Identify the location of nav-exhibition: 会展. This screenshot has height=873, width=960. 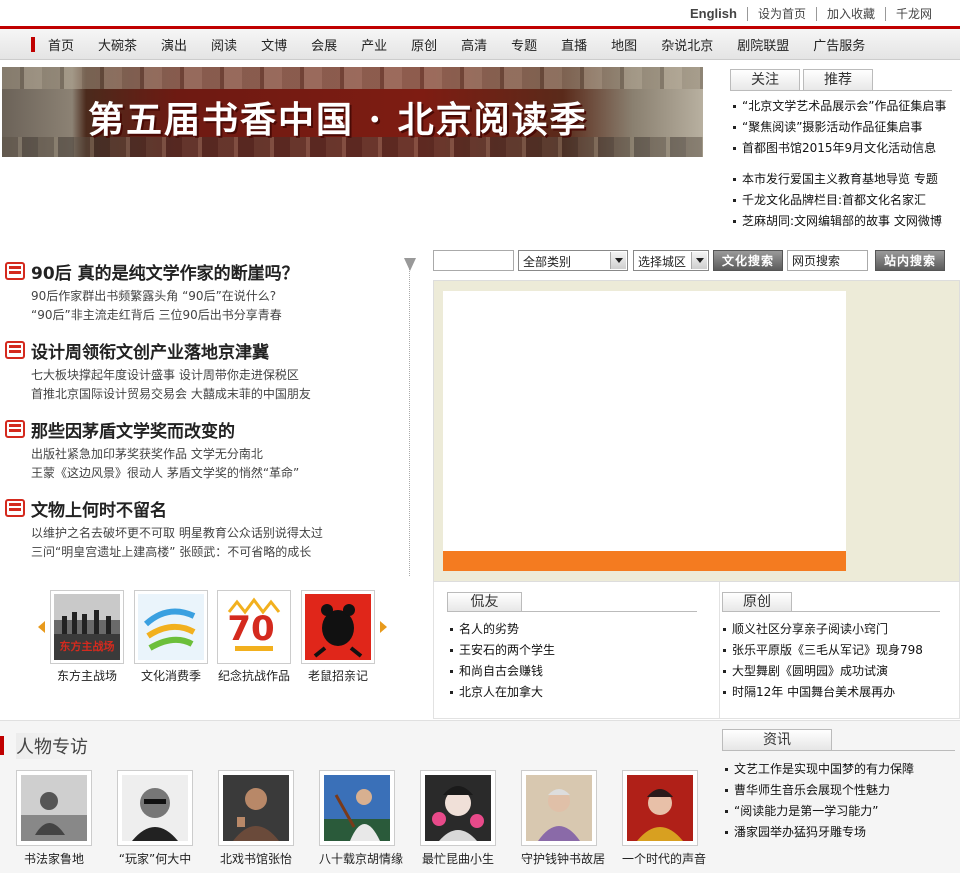
(324, 44).